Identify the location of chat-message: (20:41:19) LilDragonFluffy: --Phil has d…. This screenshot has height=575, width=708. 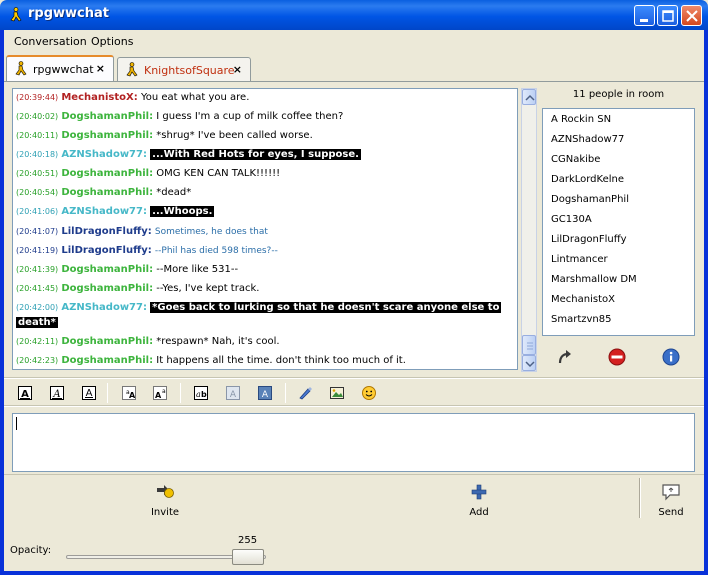
(147, 251).